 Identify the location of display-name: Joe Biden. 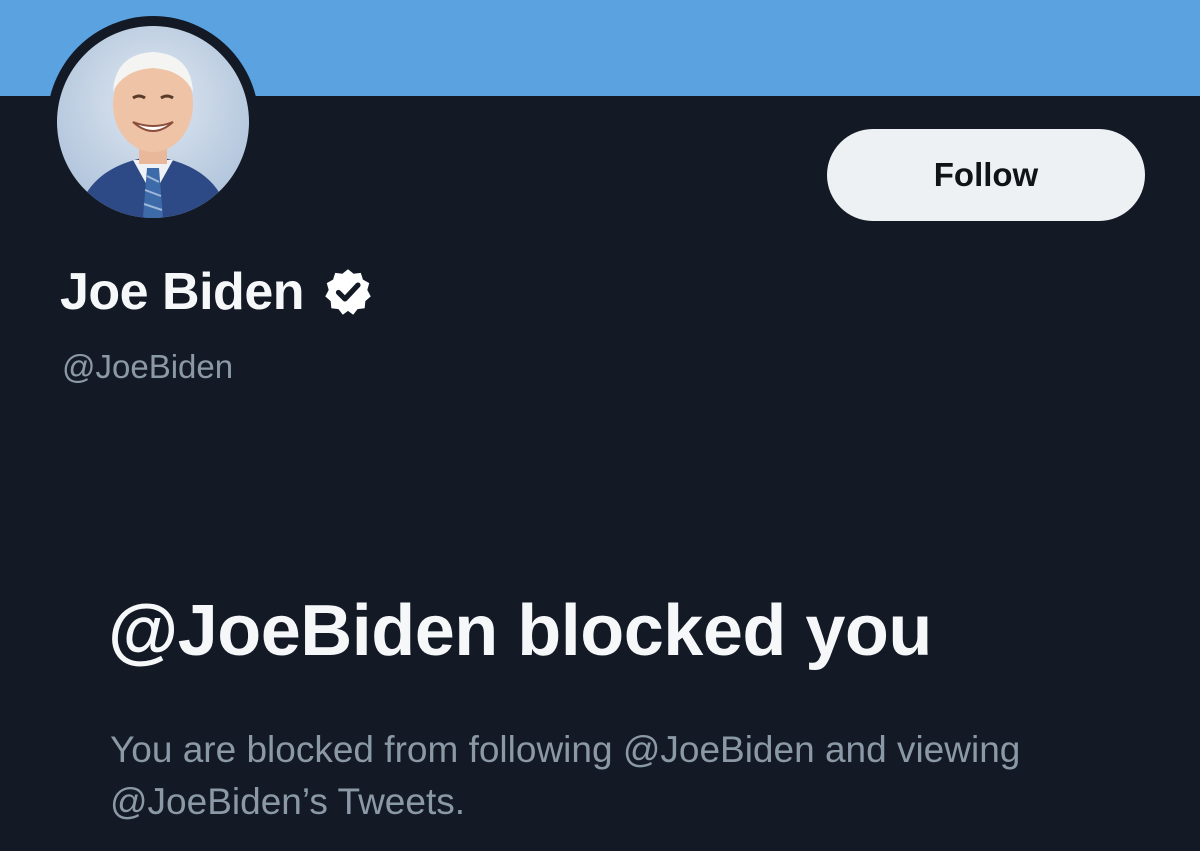
(182, 292).